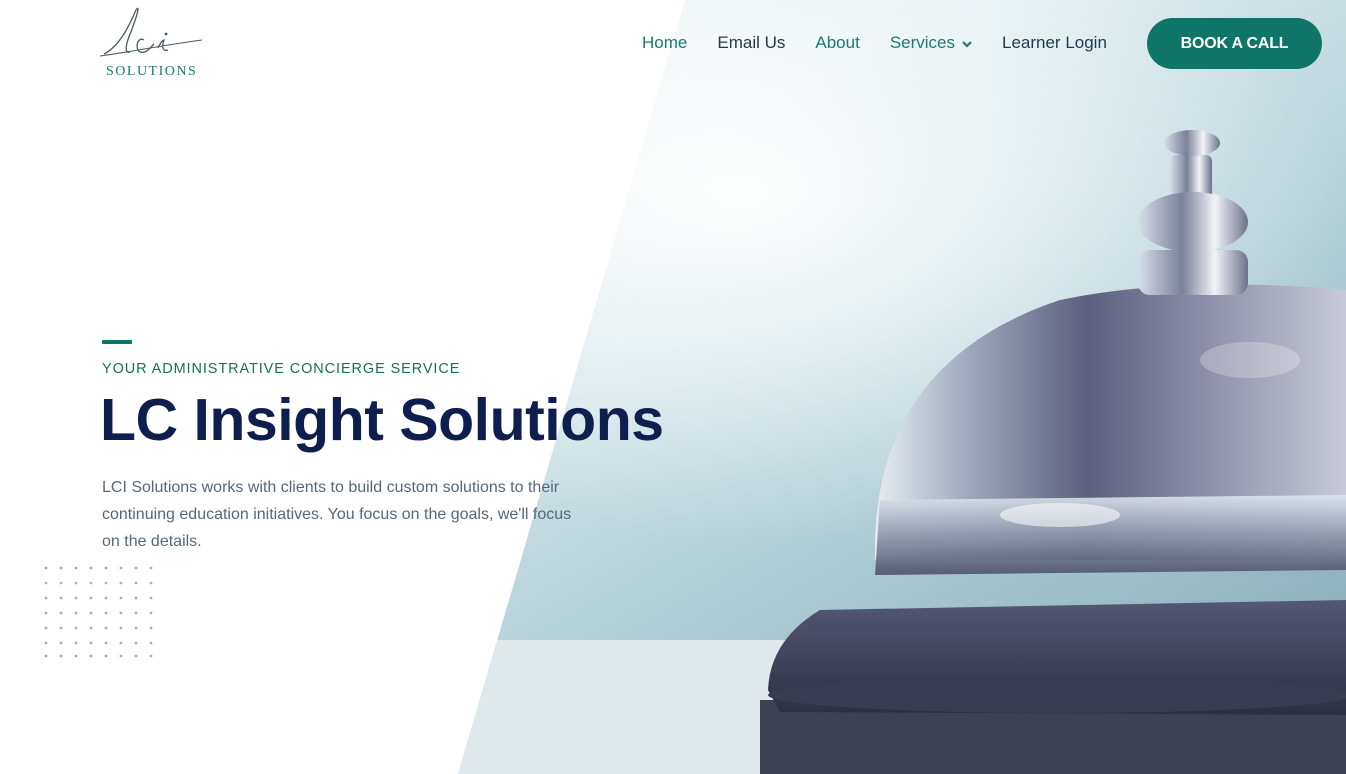  Describe the element at coordinates (751, 43) in the screenshot. I see `nav-item-email-us: Email Us` at that location.